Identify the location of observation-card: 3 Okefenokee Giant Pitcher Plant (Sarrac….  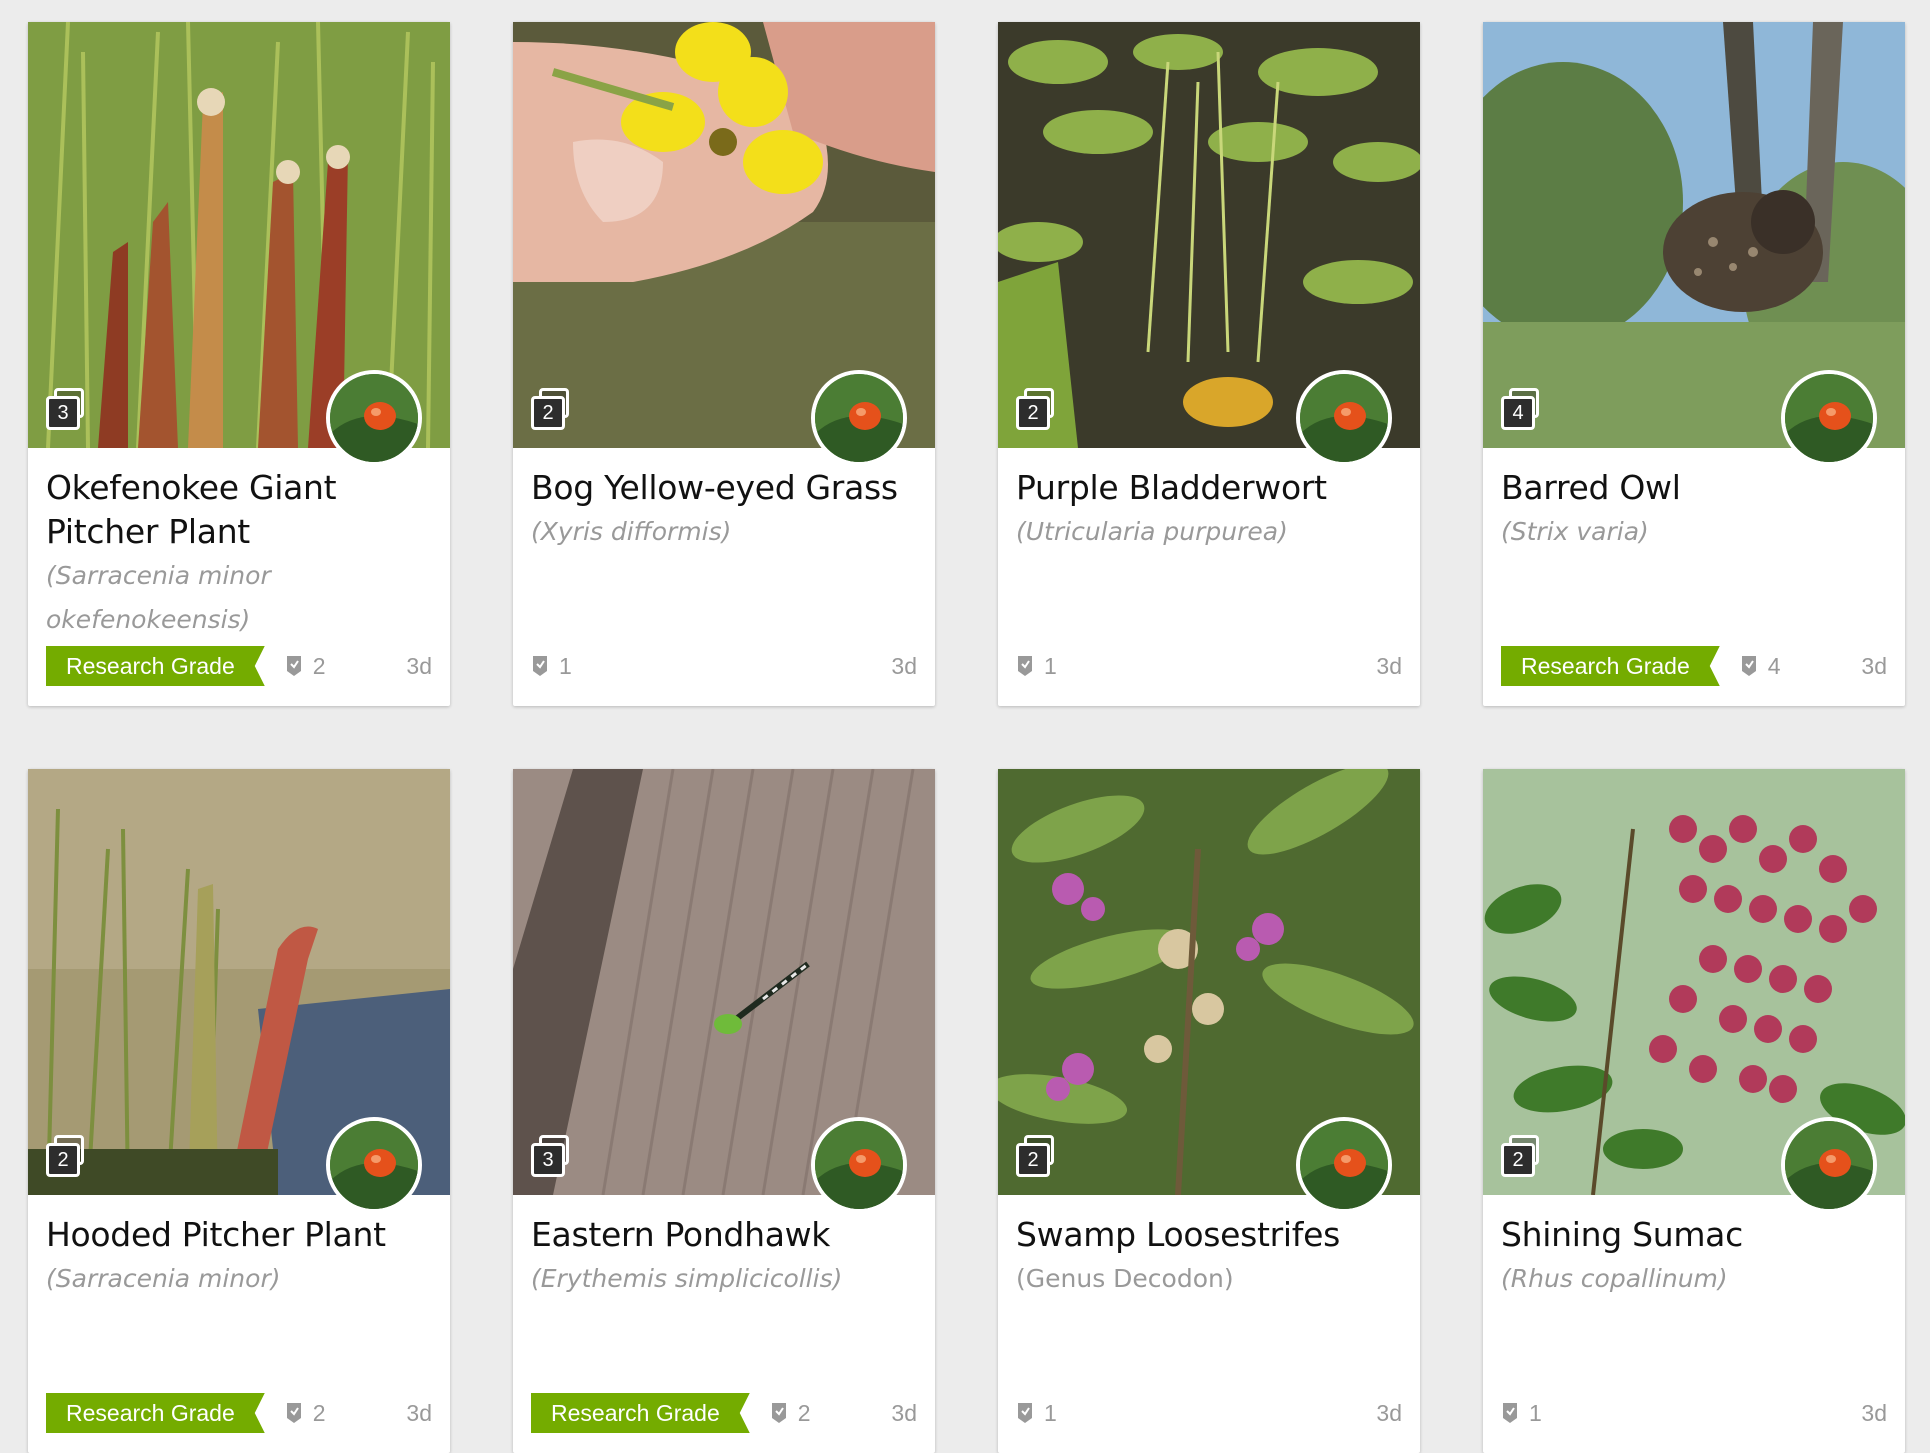
(239, 364).